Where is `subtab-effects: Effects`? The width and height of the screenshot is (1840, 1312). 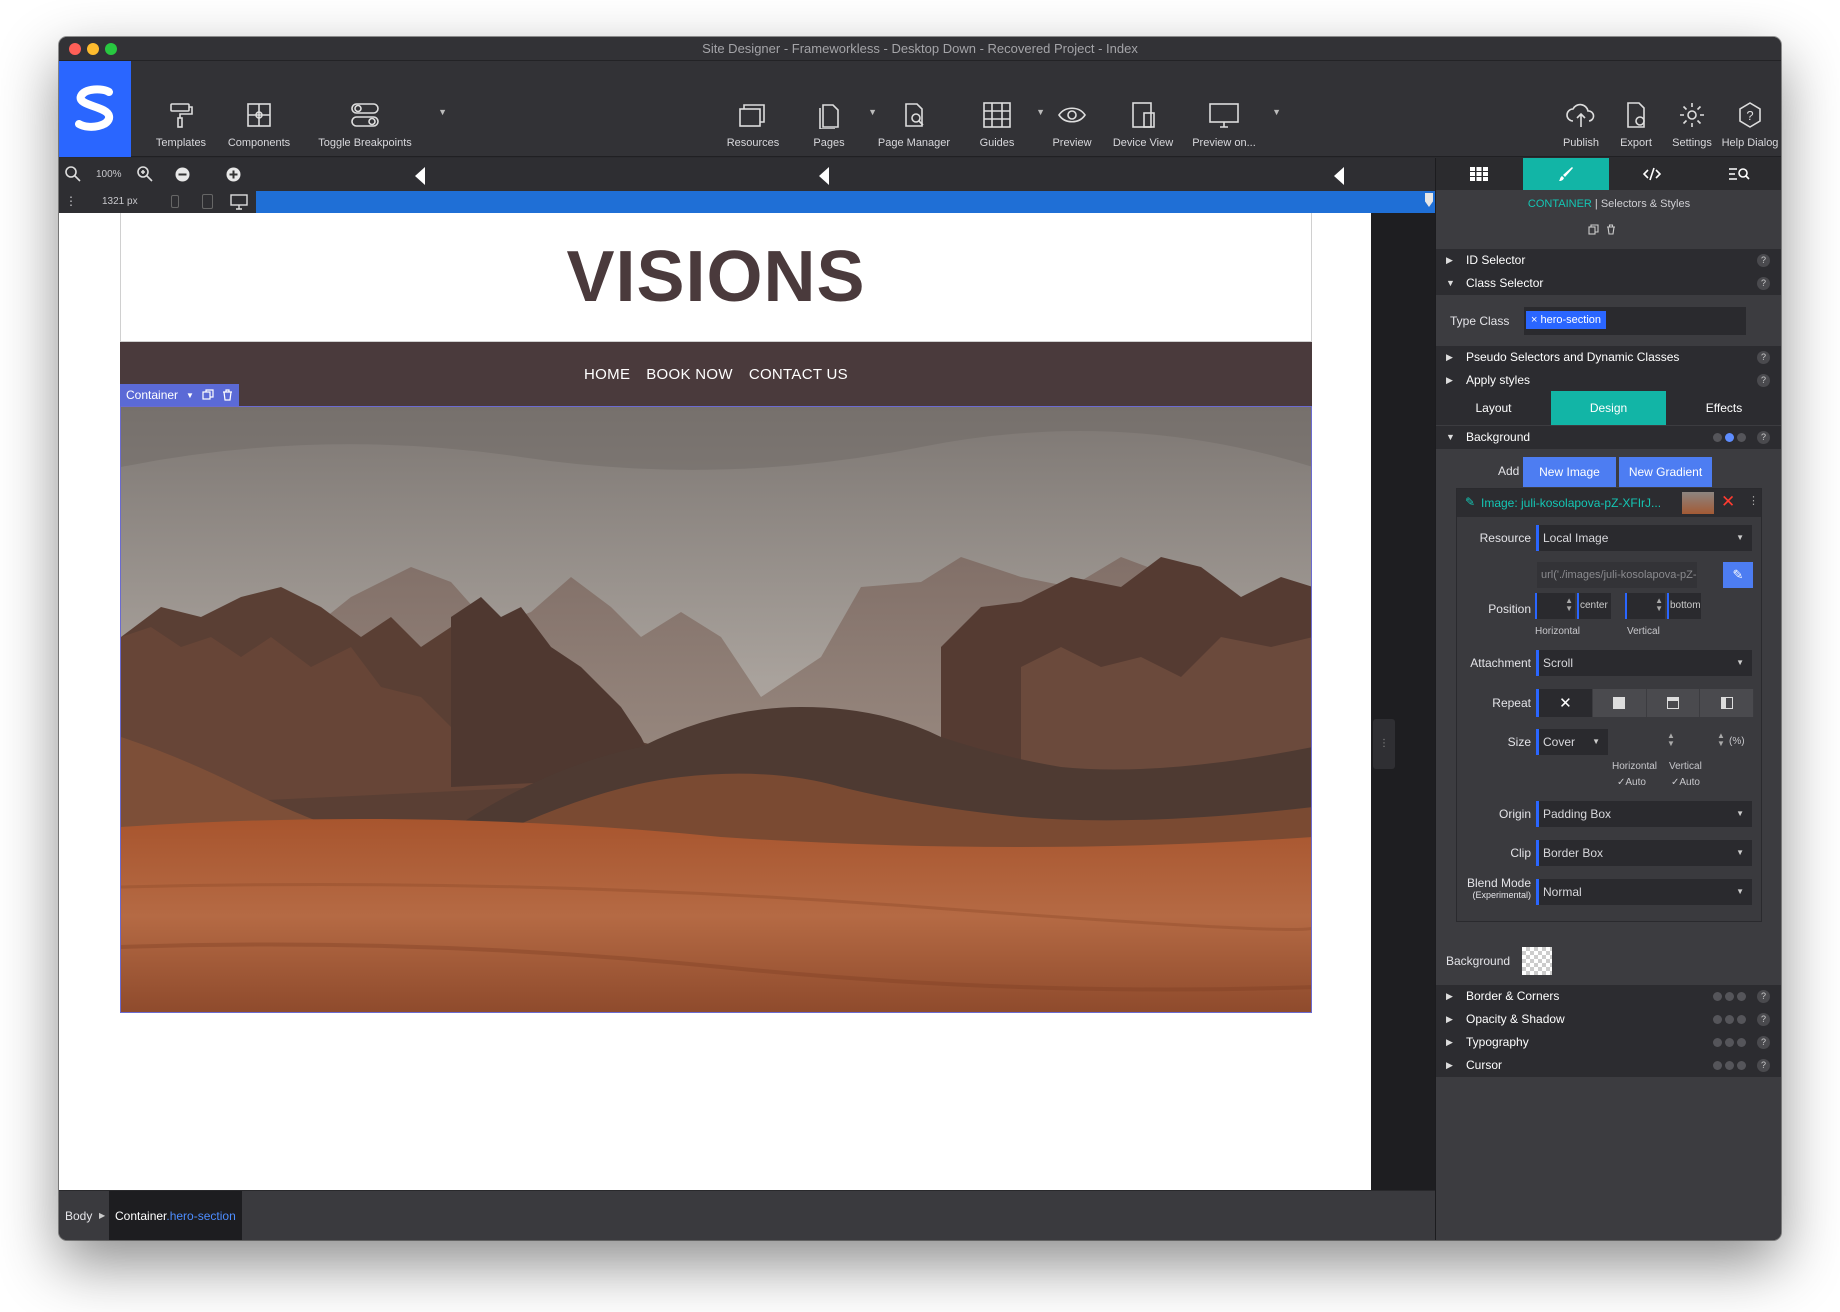
subtab-effects: Effects is located at coordinates (1723, 408).